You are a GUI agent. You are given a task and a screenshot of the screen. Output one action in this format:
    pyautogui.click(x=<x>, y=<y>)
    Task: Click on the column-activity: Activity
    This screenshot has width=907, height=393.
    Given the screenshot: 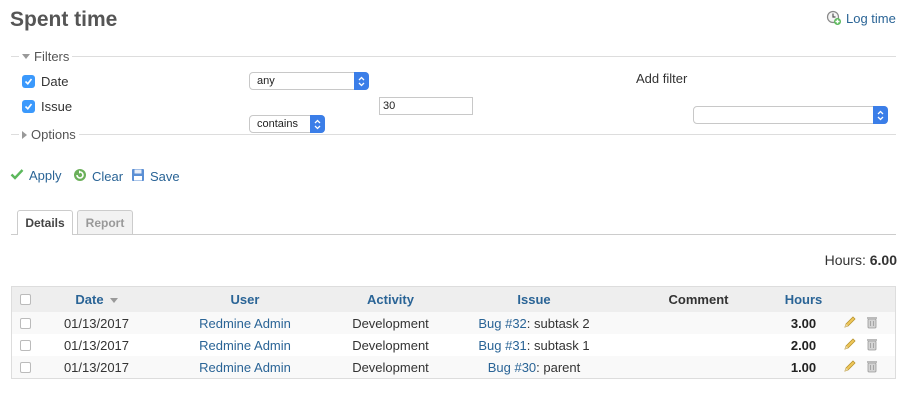 What is the action you would take?
    pyautogui.click(x=390, y=299)
    